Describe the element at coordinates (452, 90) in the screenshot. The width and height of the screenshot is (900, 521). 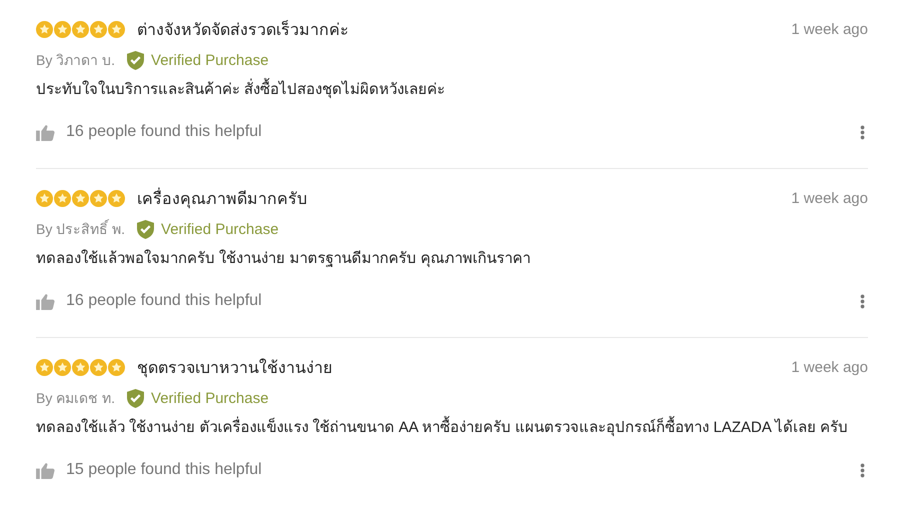
I see `review-text: ประทับใจในบริการและสินค้าค่ะ สั่งซื้อไปสองชุดไม่ผิดหวังเลยค่ะ` at that location.